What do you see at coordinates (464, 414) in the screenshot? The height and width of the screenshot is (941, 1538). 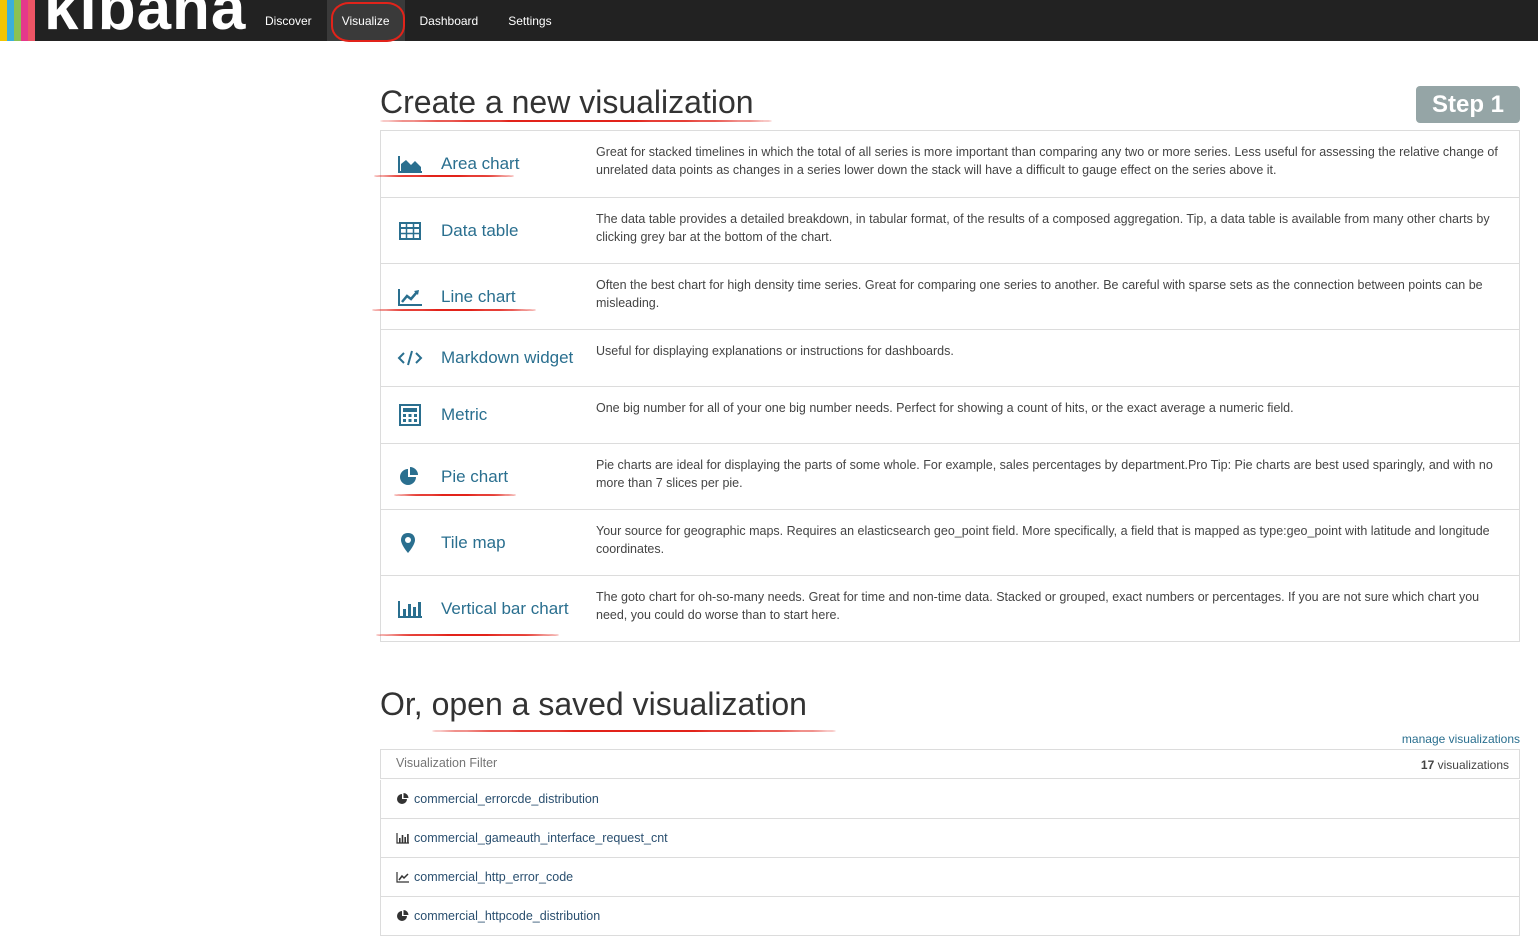 I see `vis-type-name: Metric` at bounding box center [464, 414].